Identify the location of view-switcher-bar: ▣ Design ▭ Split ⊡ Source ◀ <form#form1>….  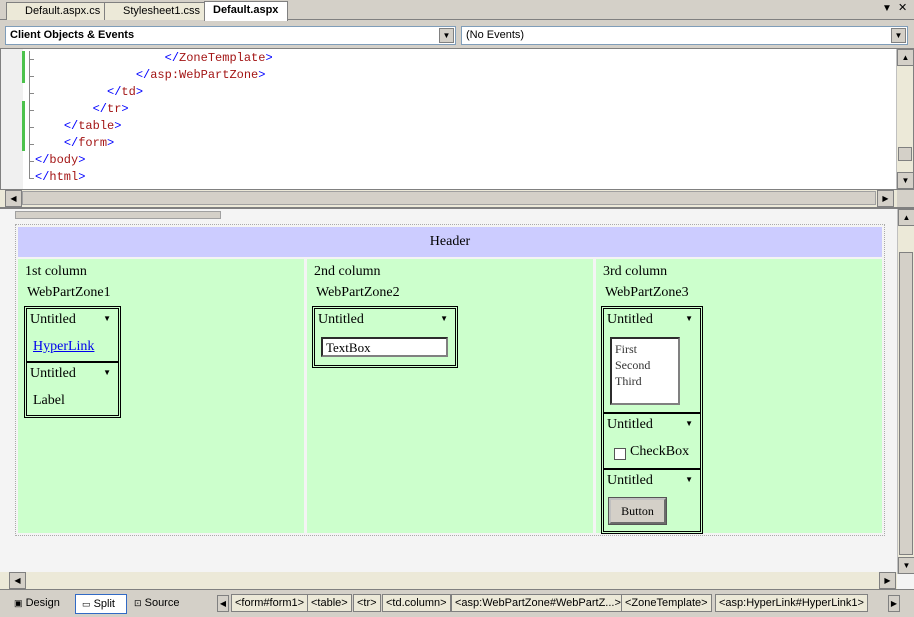
(457, 603).